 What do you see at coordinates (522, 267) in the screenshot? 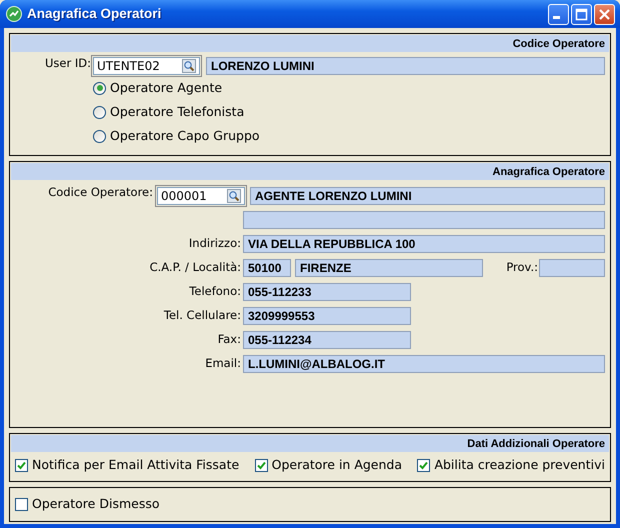
I see `field-label: Prov.:` at bounding box center [522, 267].